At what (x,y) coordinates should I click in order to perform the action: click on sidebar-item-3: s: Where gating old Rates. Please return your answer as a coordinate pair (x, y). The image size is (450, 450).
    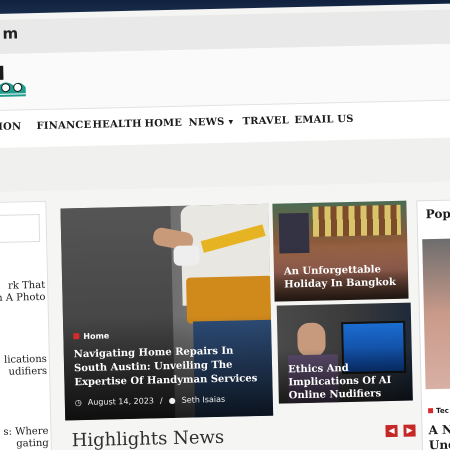
    Looking at the image, I should click on (24, 438).